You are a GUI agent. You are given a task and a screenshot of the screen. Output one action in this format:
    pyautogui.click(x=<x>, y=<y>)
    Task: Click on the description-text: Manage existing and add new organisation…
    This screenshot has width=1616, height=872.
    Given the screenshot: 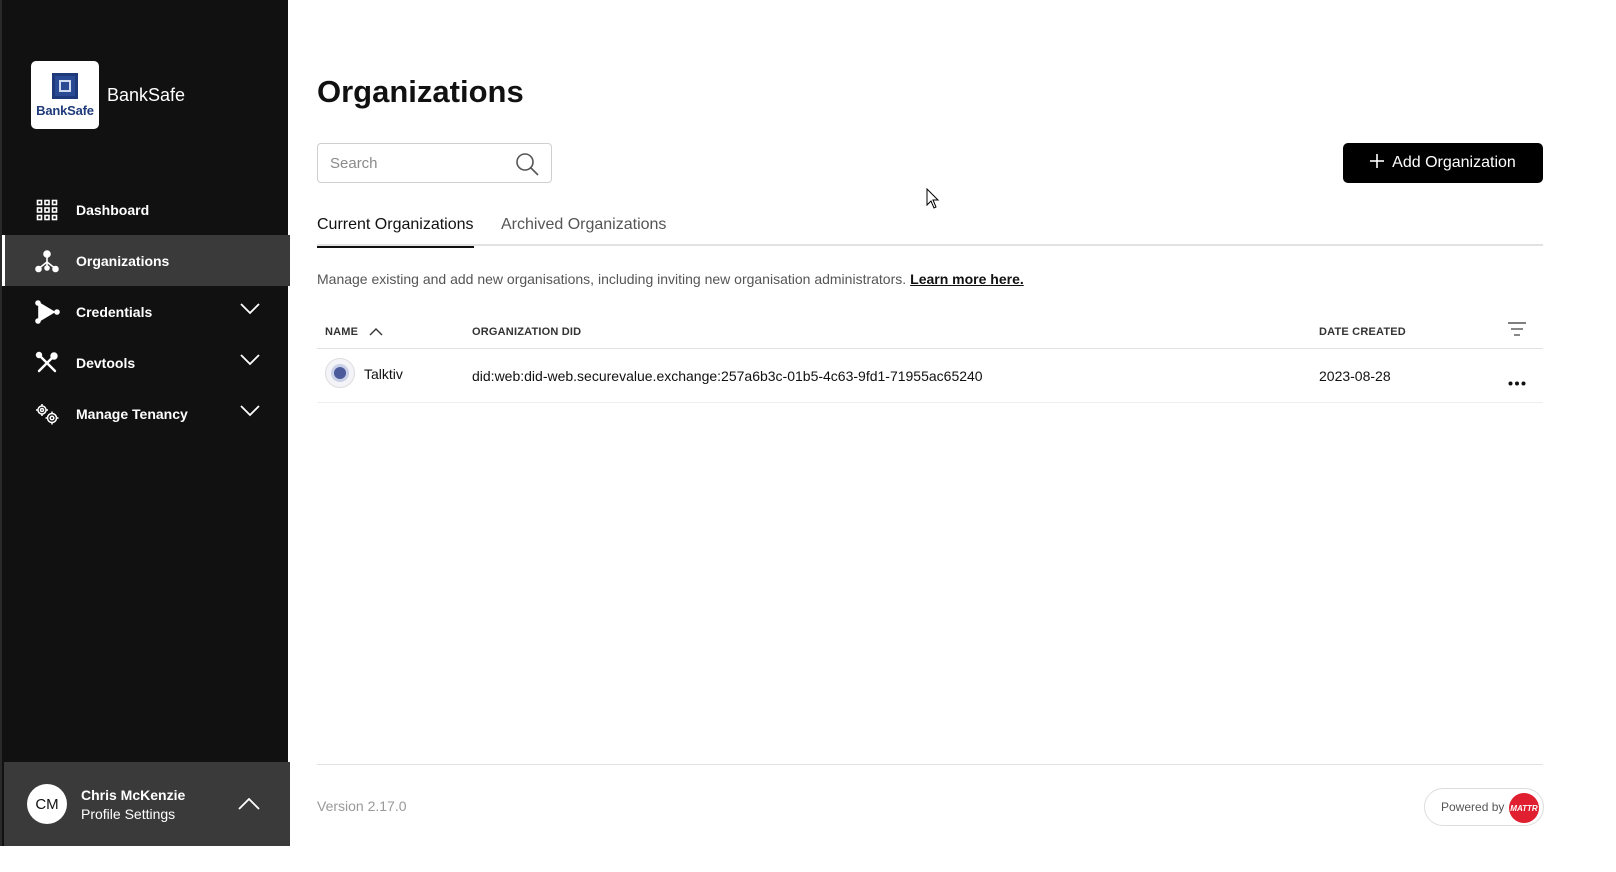 What is the action you would take?
    pyautogui.click(x=612, y=279)
    